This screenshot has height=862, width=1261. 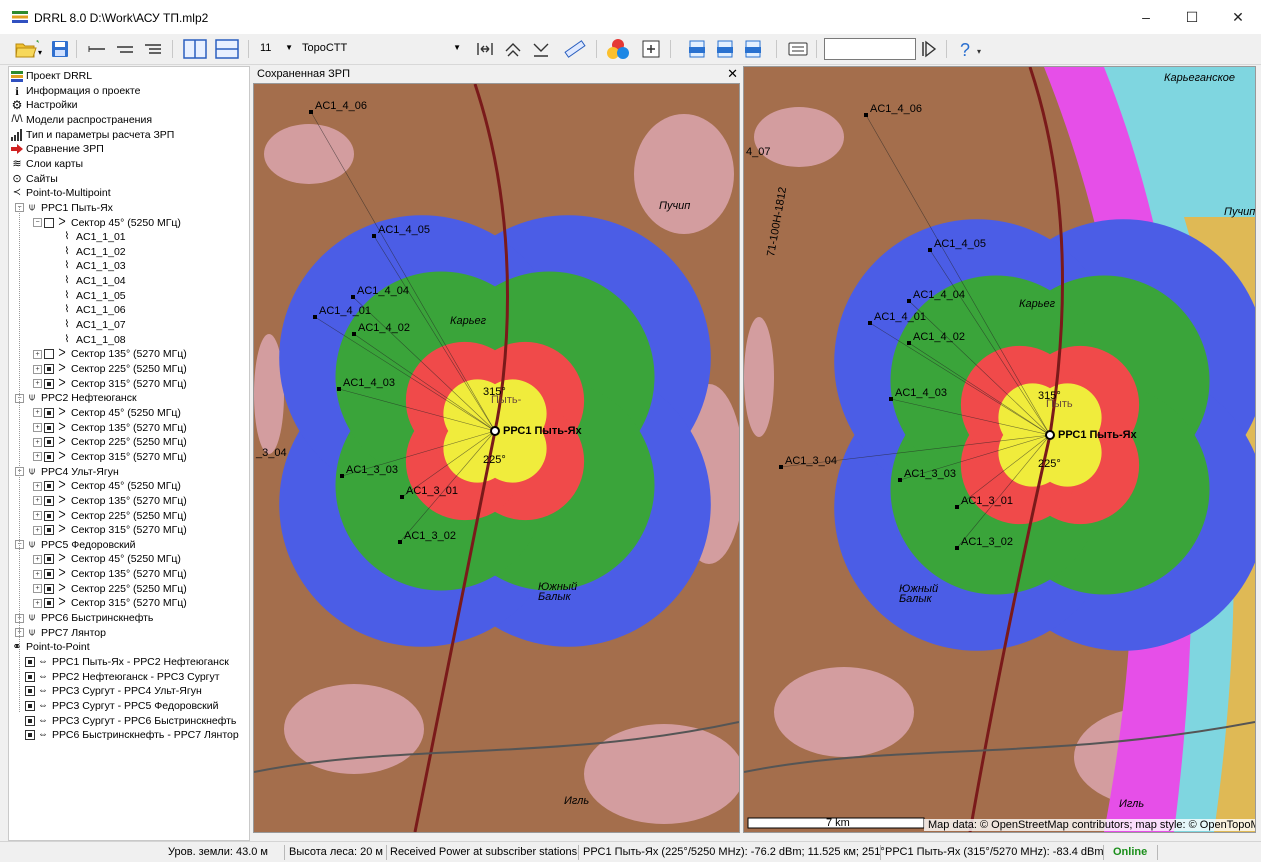 I want to click on line-double-button, so click(x=125, y=49).